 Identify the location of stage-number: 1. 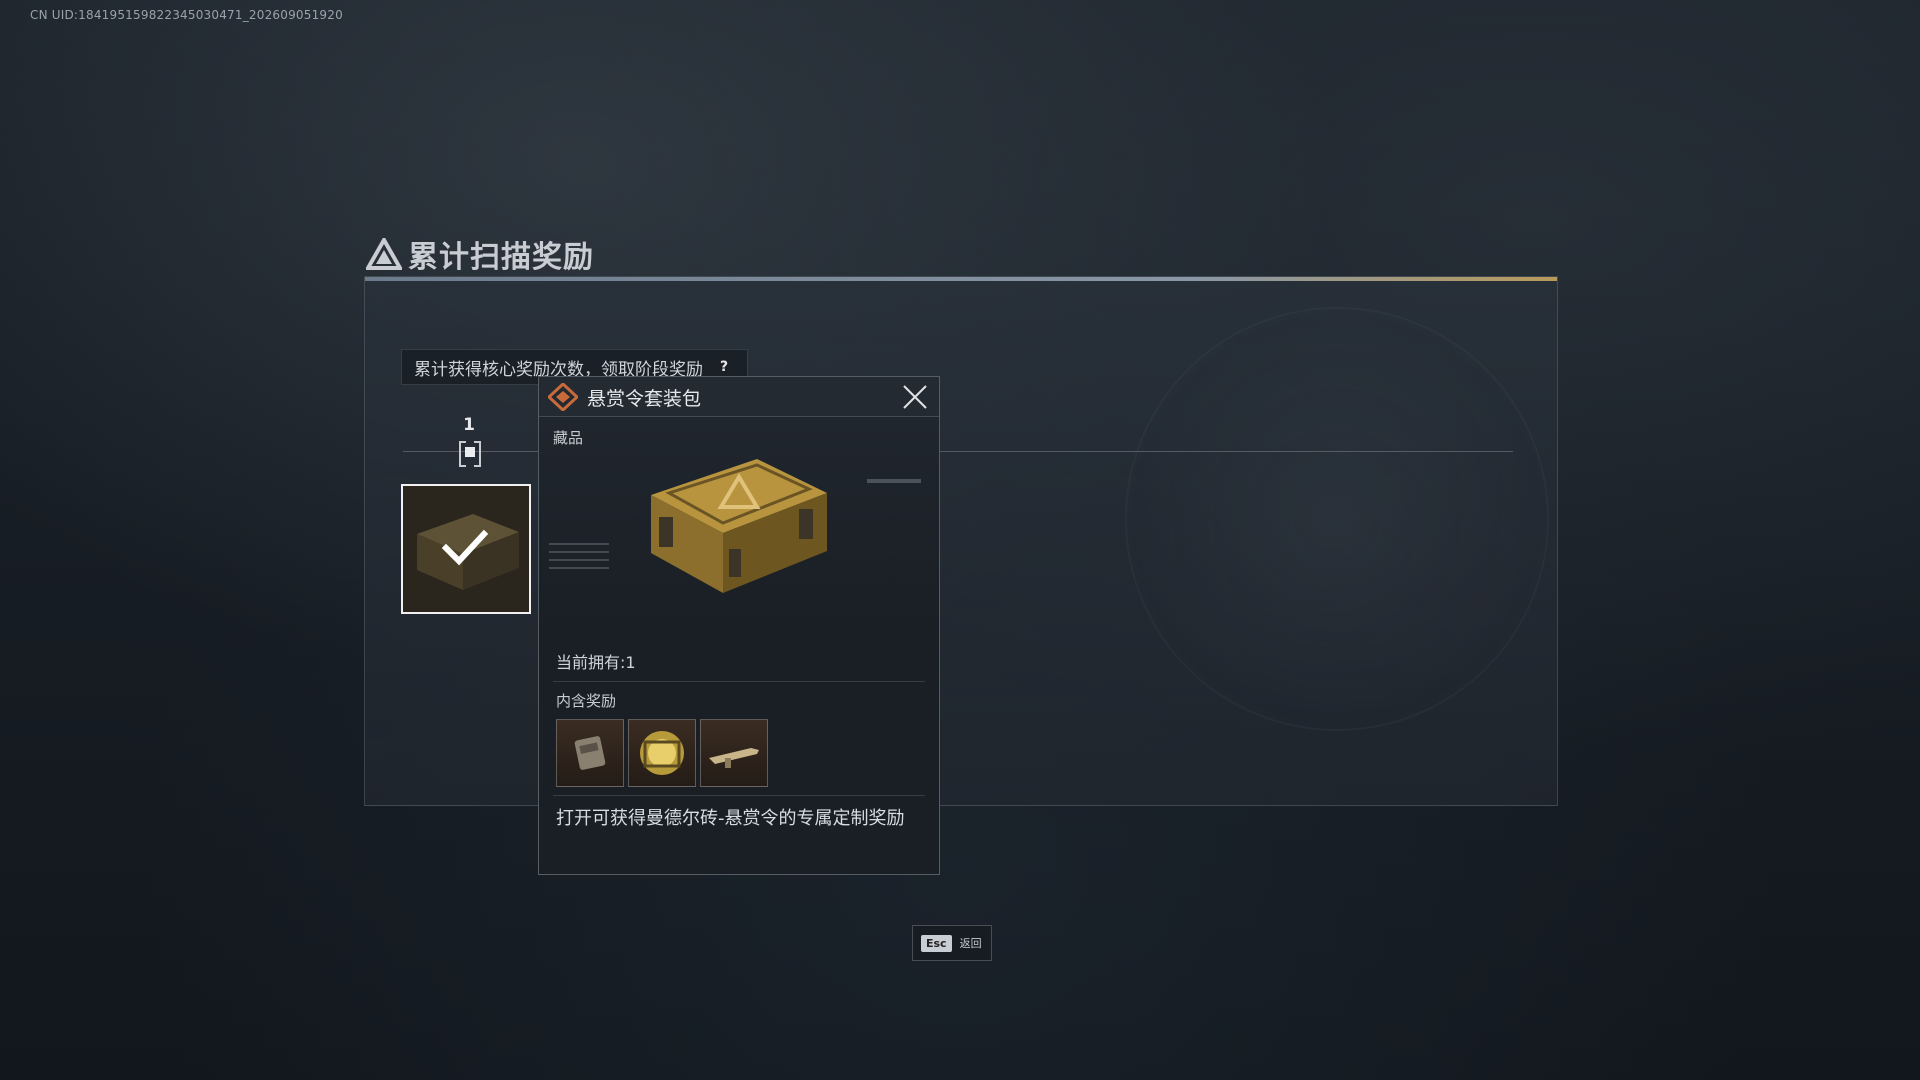
(469, 425).